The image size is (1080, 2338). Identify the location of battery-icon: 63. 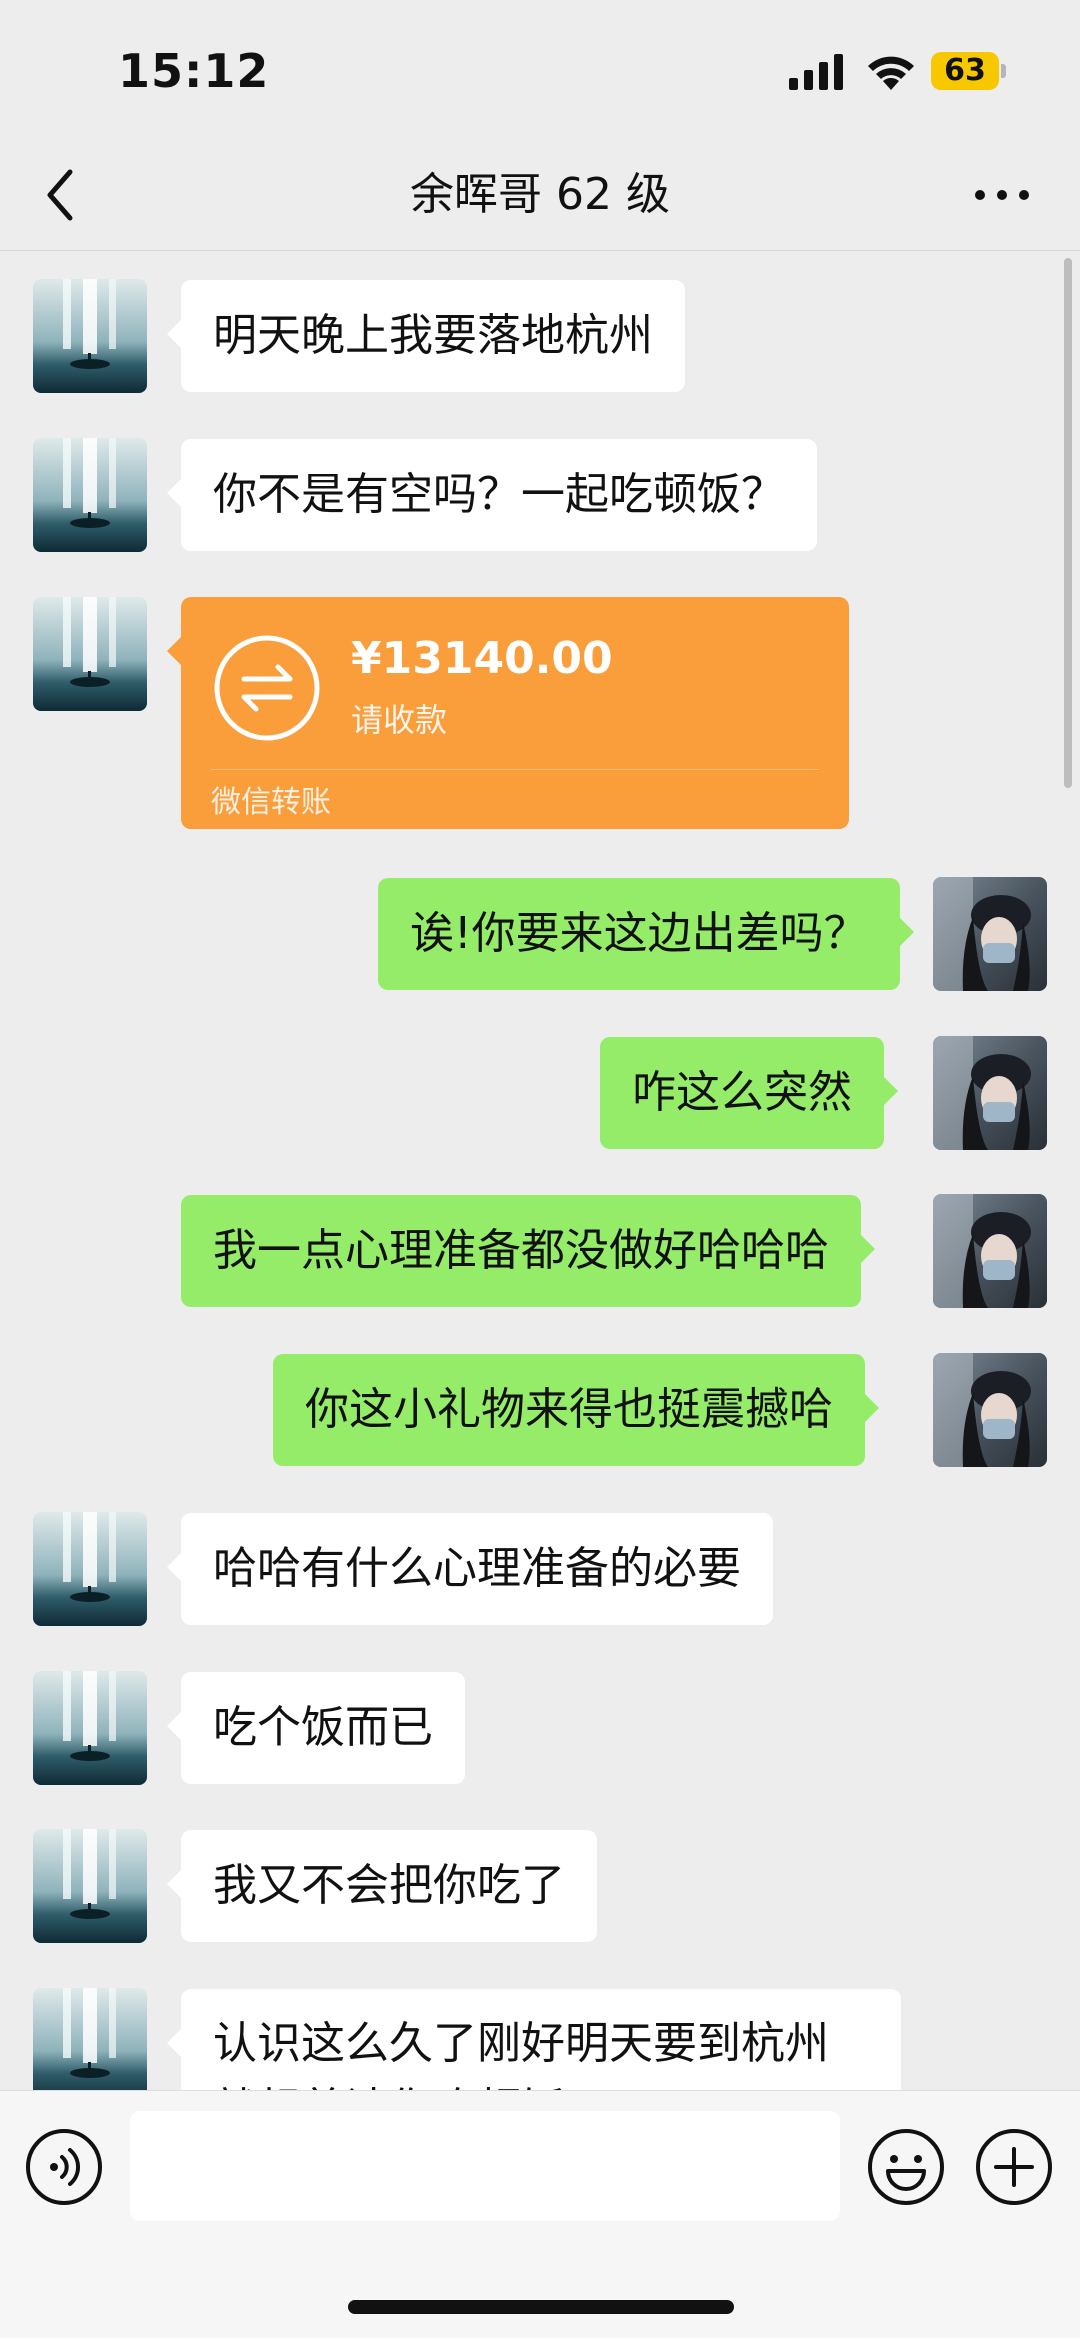
(969, 71).